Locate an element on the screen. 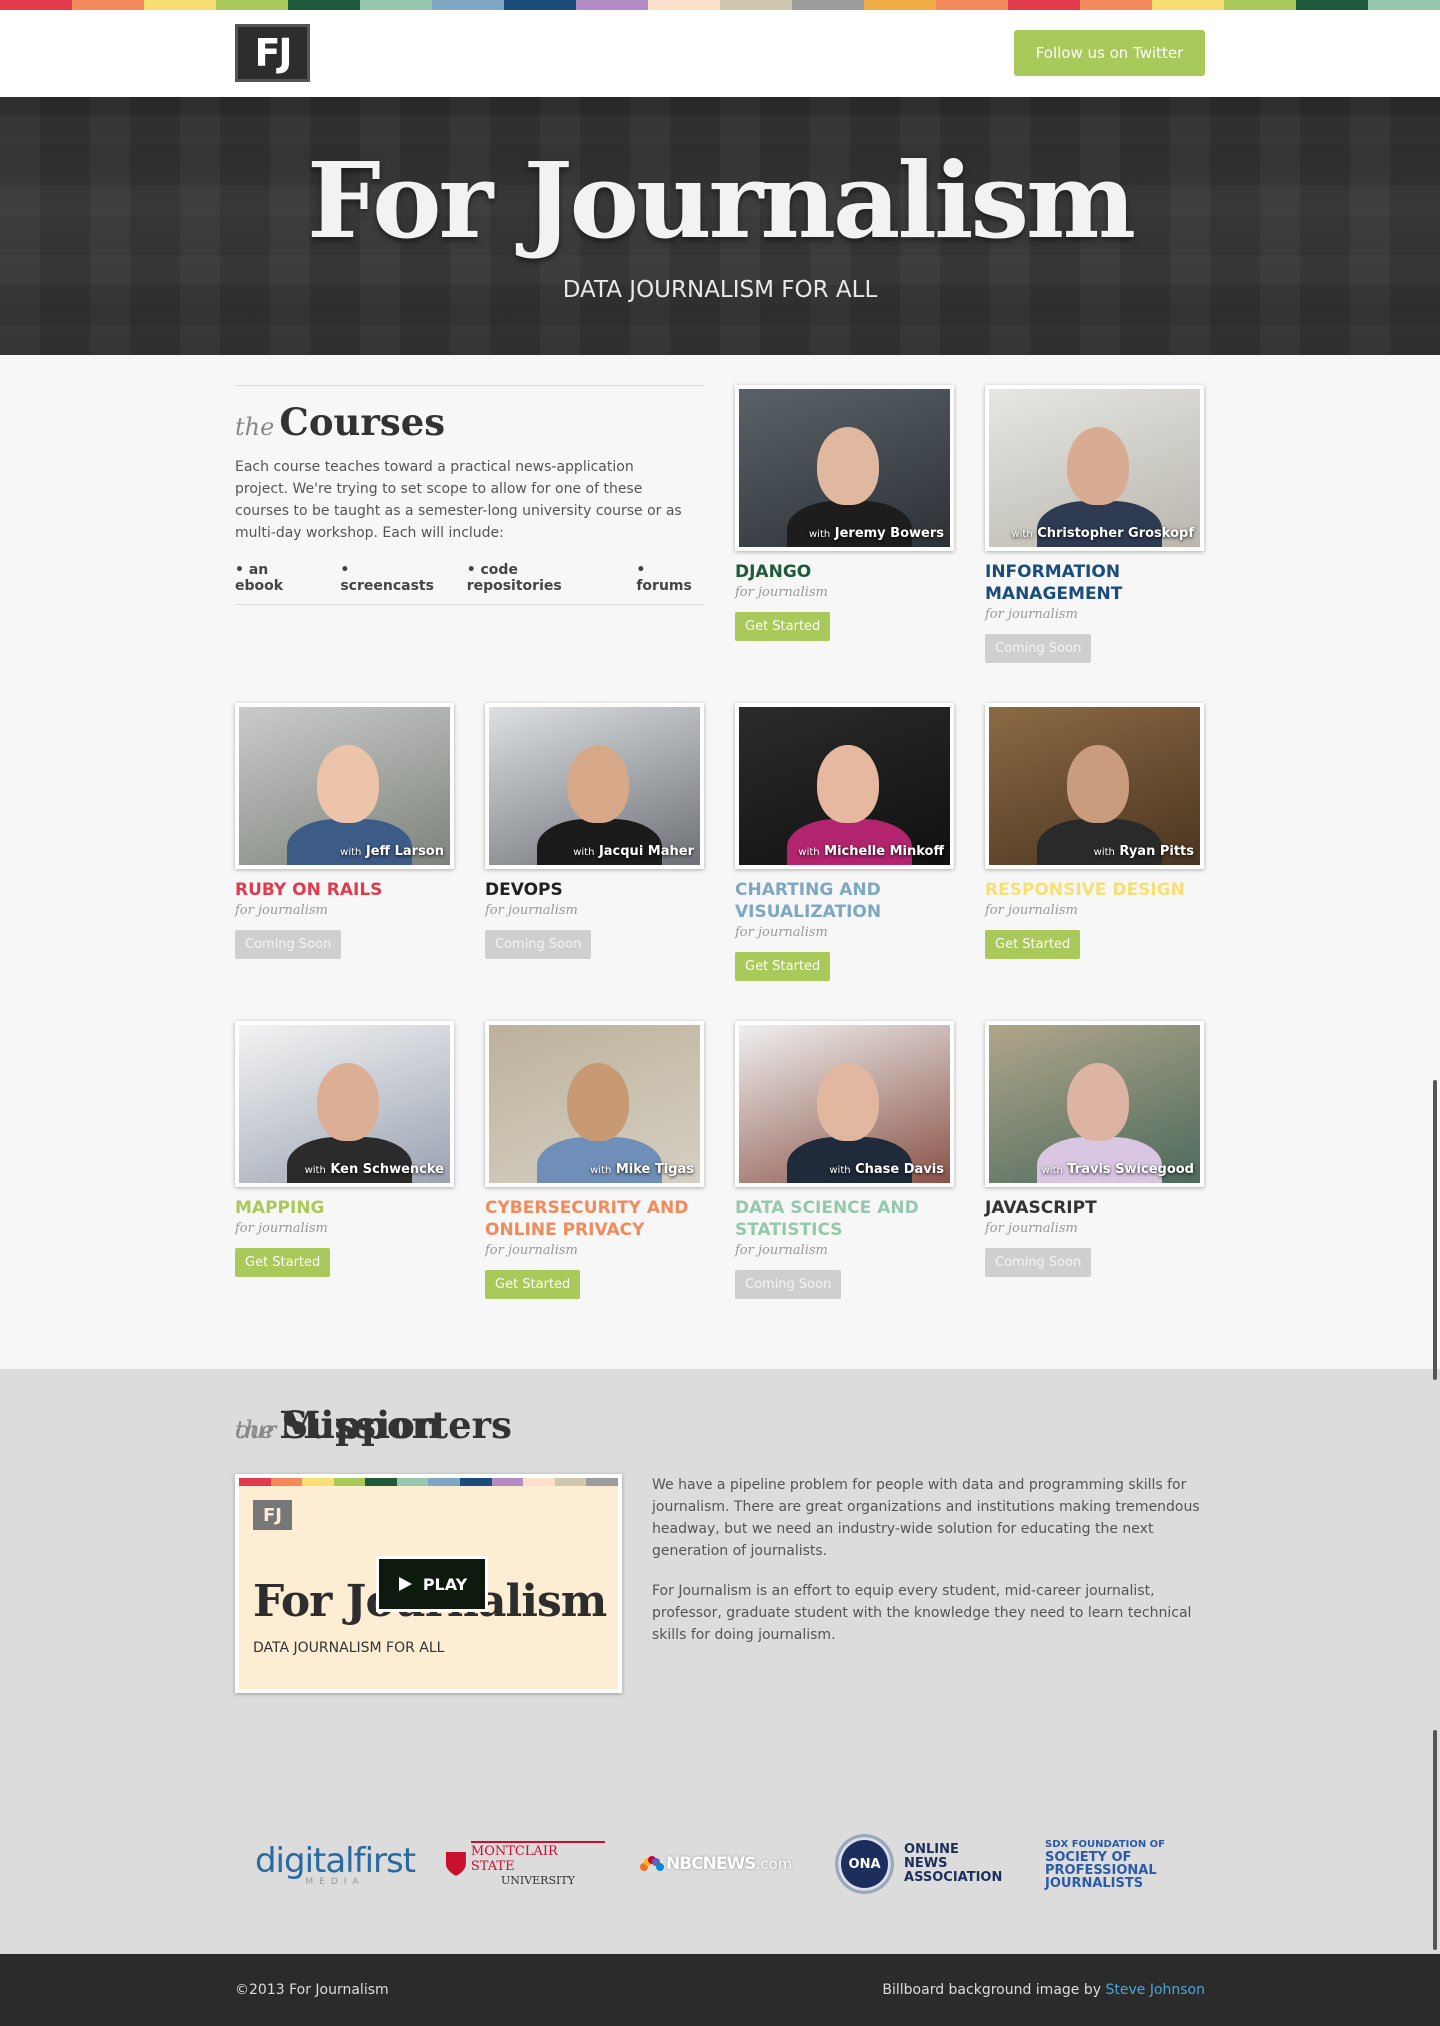 This screenshot has height=2026, width=1440. dfm-logo-main: digitalfirst is located at coordinates (335, 1861).